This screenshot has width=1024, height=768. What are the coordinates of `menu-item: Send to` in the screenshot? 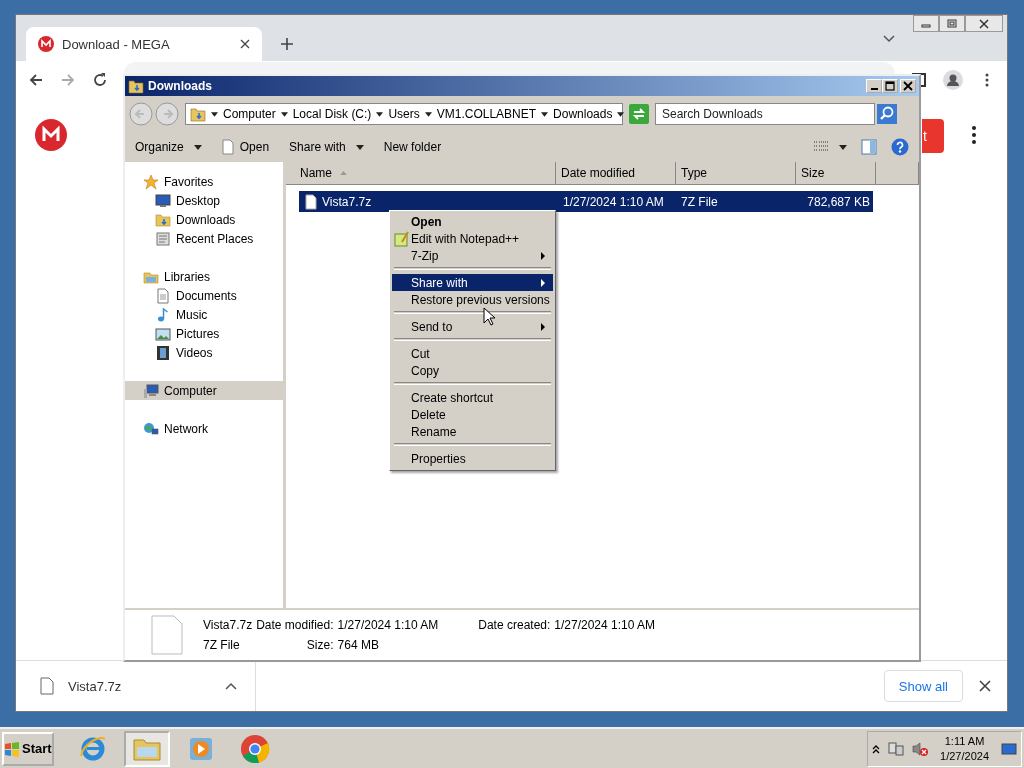 It's located at (472, 326).